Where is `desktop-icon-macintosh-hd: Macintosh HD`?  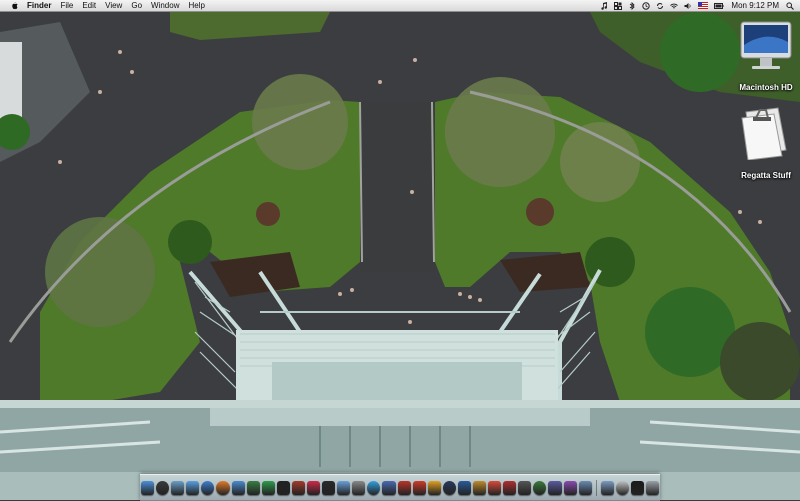
desktop-icon-macintosh-hd: Macintosh HD is located at coordinates (763, 57).